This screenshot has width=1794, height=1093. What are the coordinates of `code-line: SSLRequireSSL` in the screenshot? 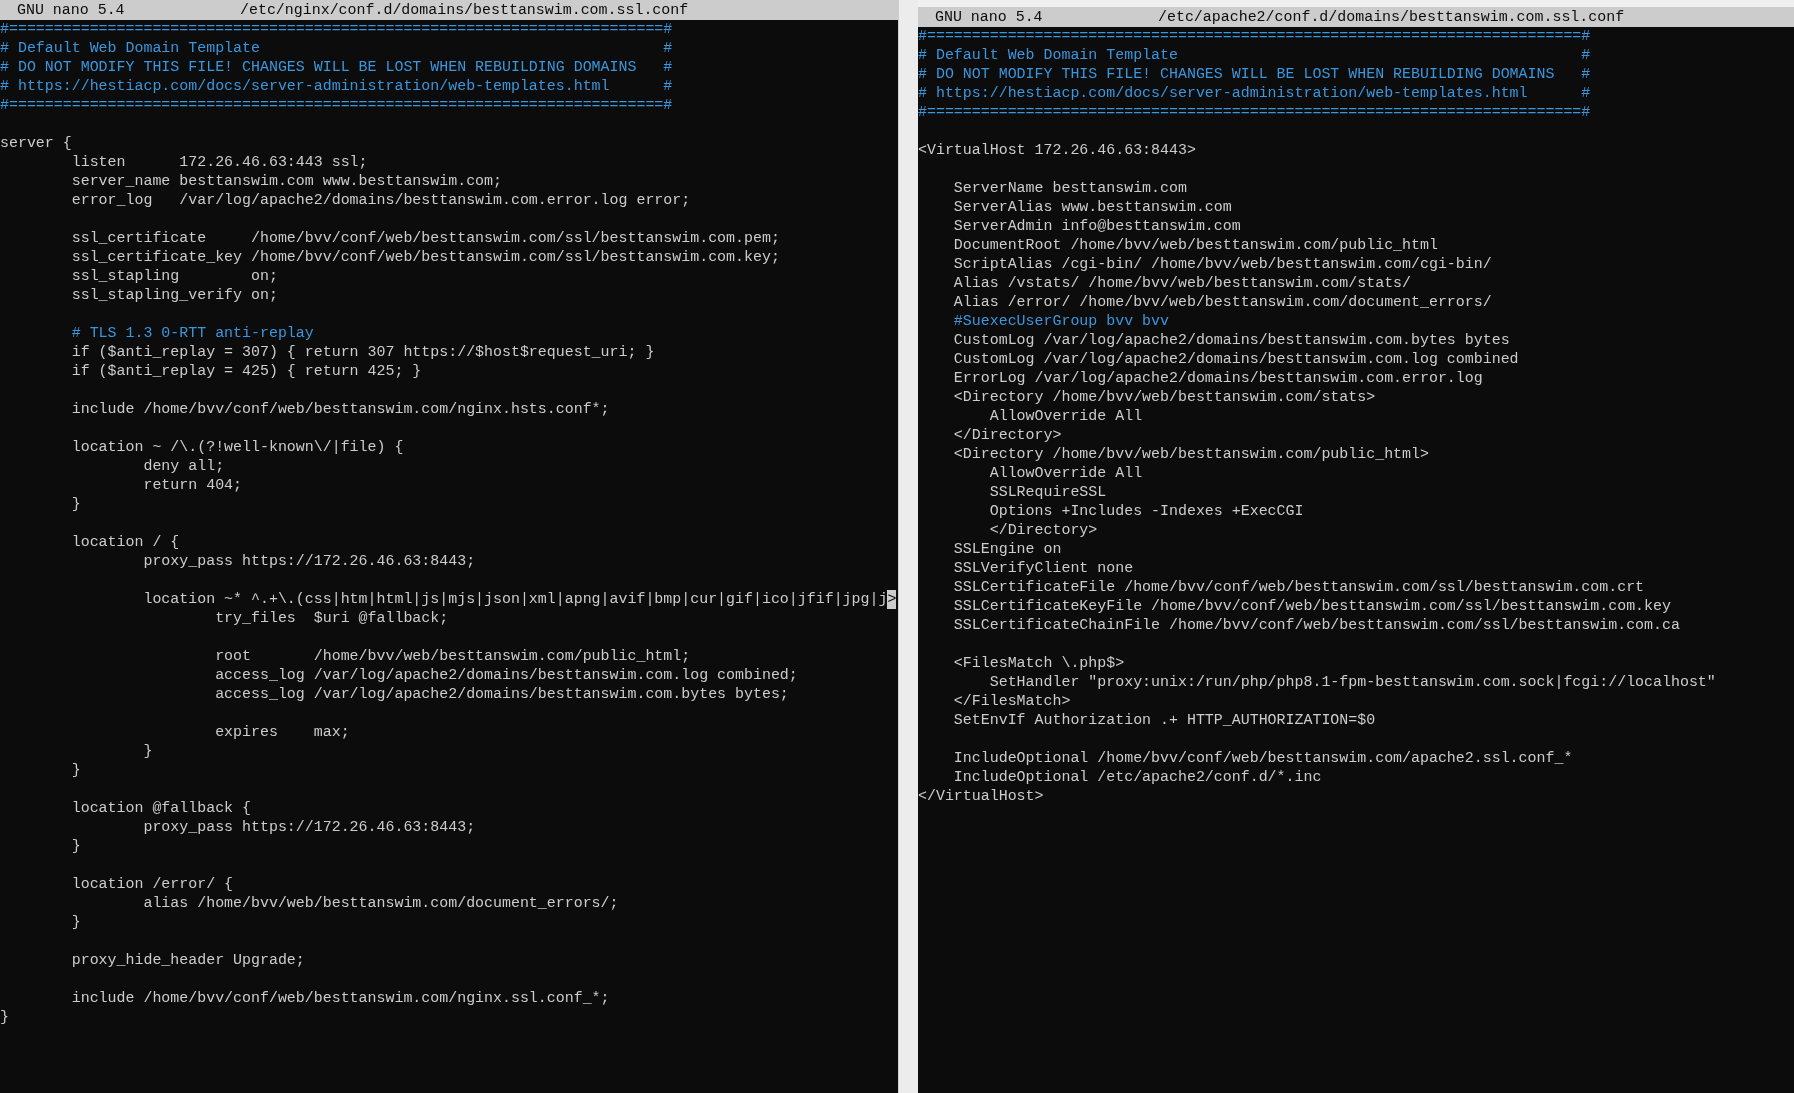 It's located at (1047, 492).